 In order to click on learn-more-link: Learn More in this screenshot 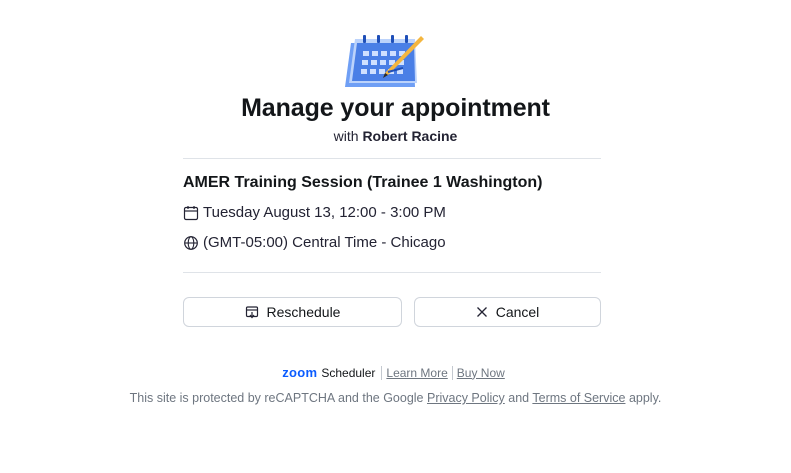, I will do `click(416, 373)`.